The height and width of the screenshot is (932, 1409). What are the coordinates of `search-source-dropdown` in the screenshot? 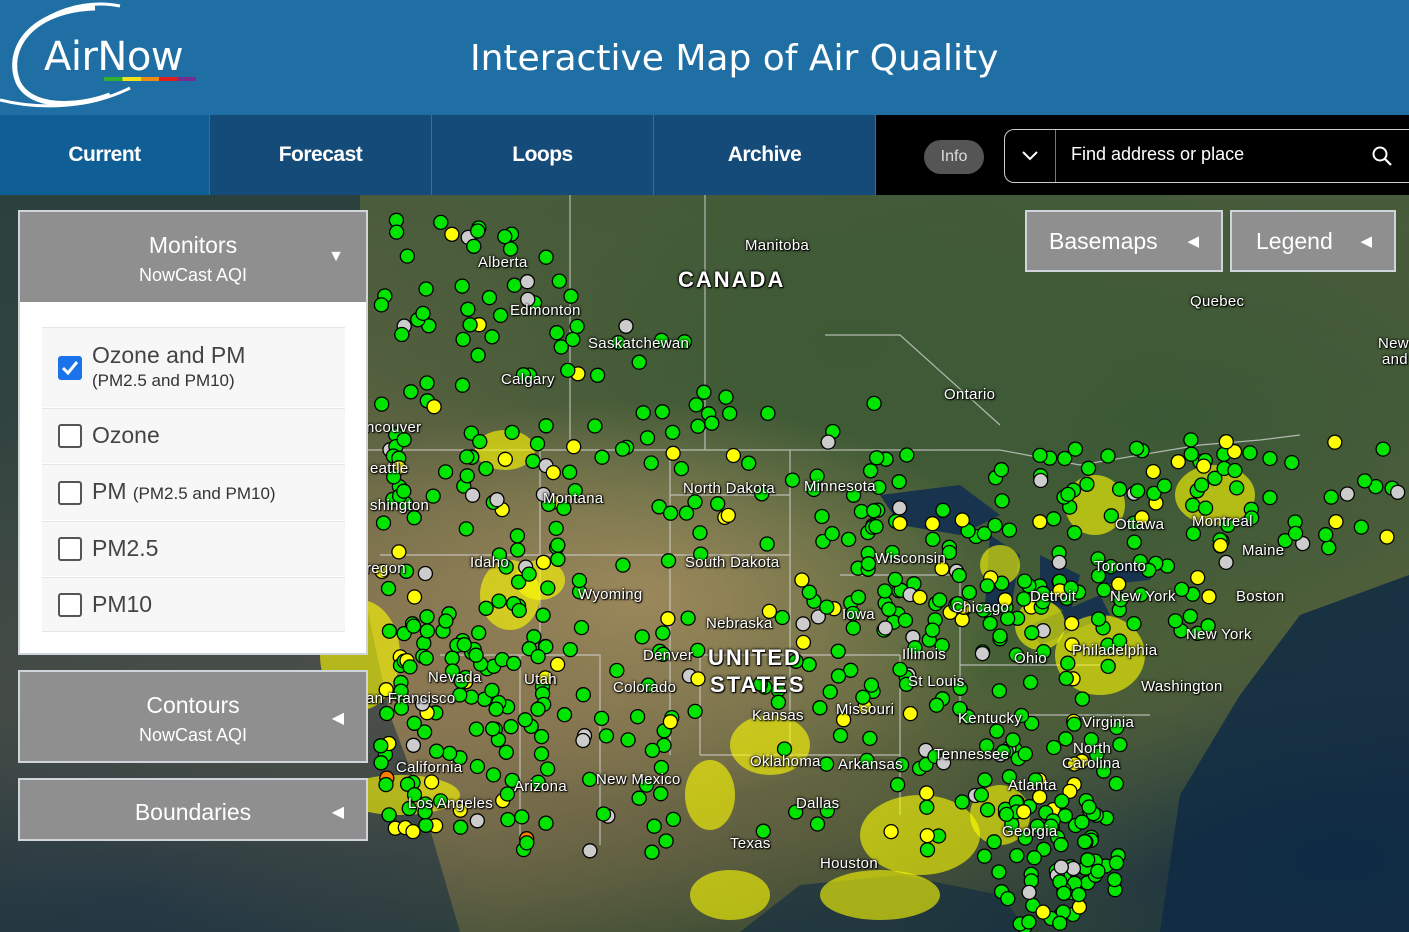 It's located at (1030, 156).